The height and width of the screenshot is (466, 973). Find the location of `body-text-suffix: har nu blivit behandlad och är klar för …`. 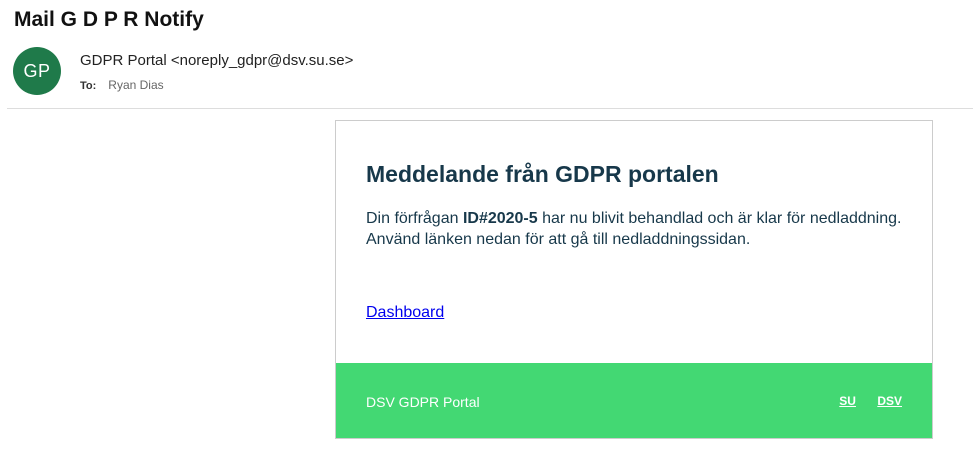

body-text-suffix: har nu blivit behandlad och är klar för … is located at coordinates (719, 218).